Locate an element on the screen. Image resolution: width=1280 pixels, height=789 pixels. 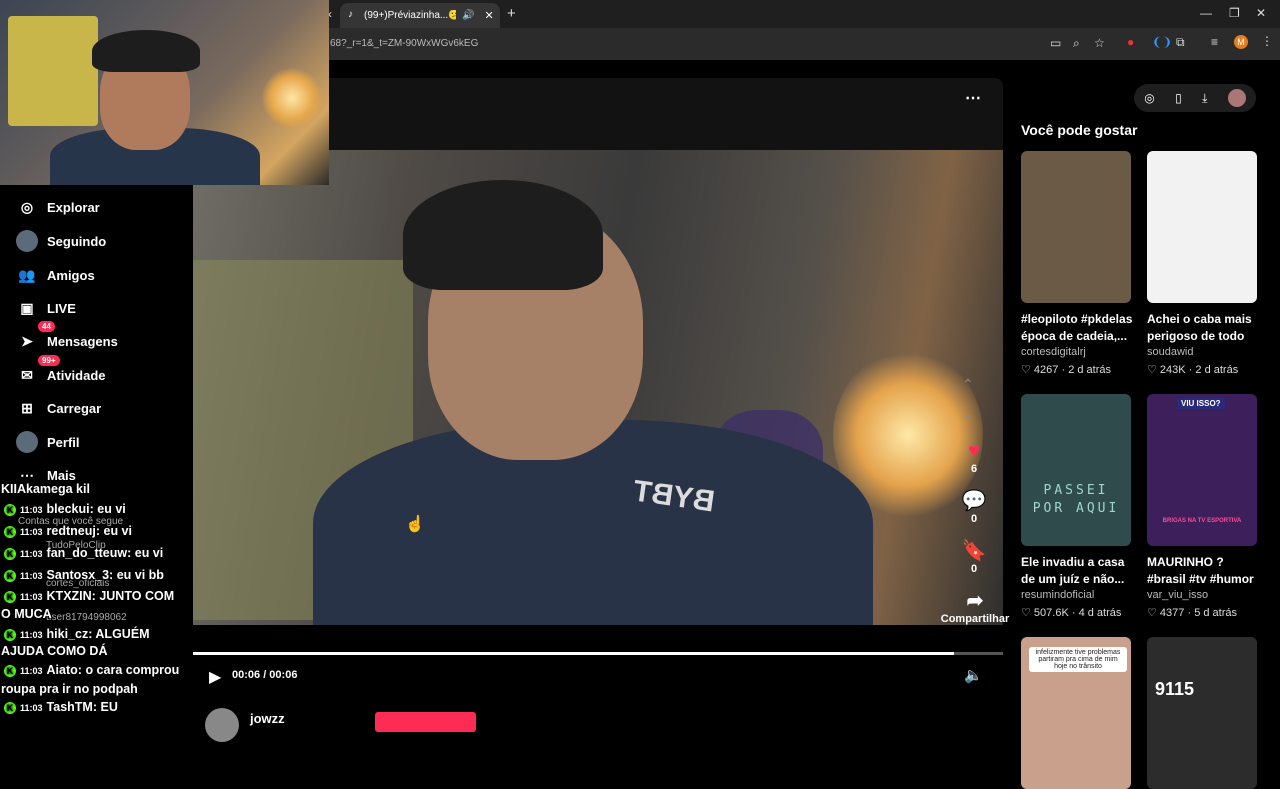
sidebar-item-label: Mais is located at coordinates (61, 475).